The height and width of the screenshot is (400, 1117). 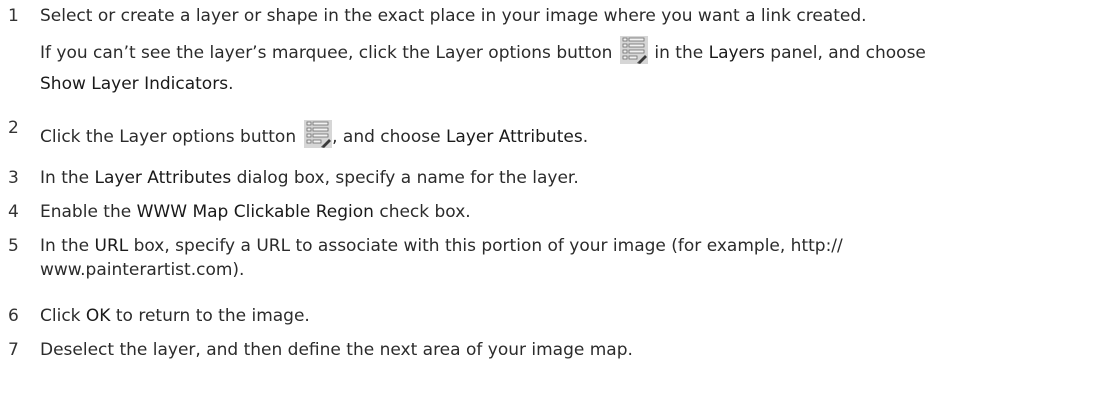 What do you see at coordinates (679, 53) in the screenshot?
I see `note-text: in the` at bounding box center [679, 53].